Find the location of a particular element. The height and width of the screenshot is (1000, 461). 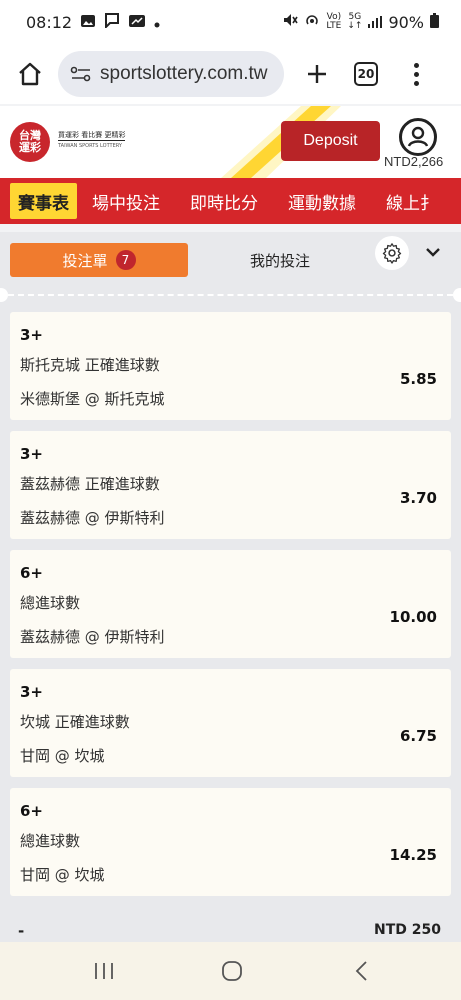

bet-item: 6+ 總進球數 蓋茲赫德 @ 伊斯特利 10.00 is located at coordinates (230, 604).